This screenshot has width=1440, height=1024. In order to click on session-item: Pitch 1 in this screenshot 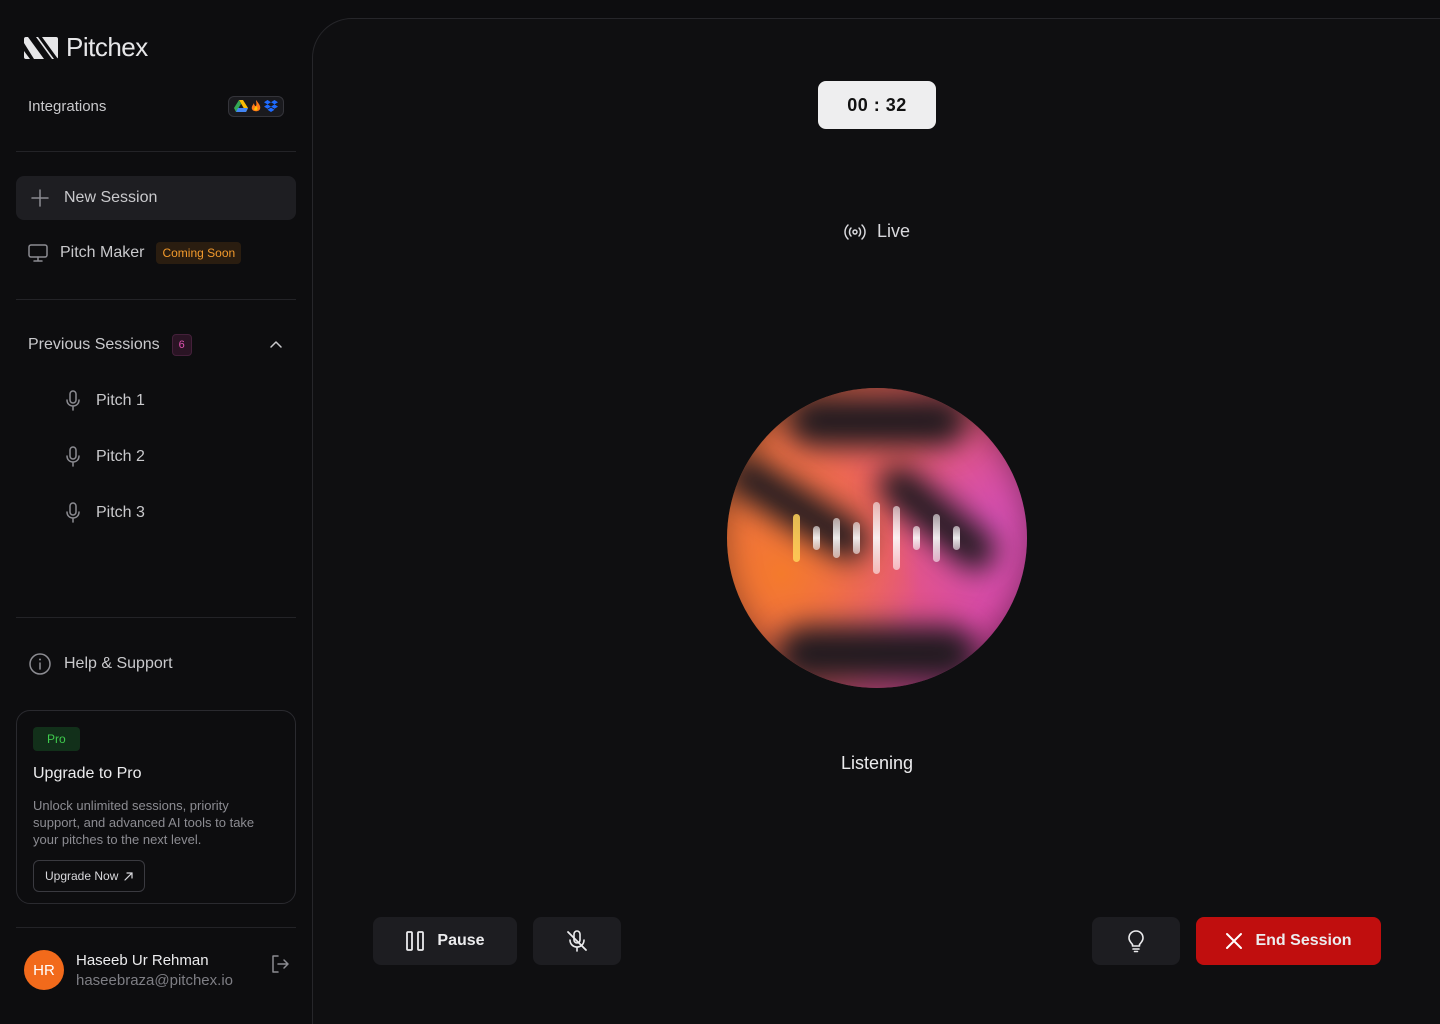, I will do `click(104, 401)`.